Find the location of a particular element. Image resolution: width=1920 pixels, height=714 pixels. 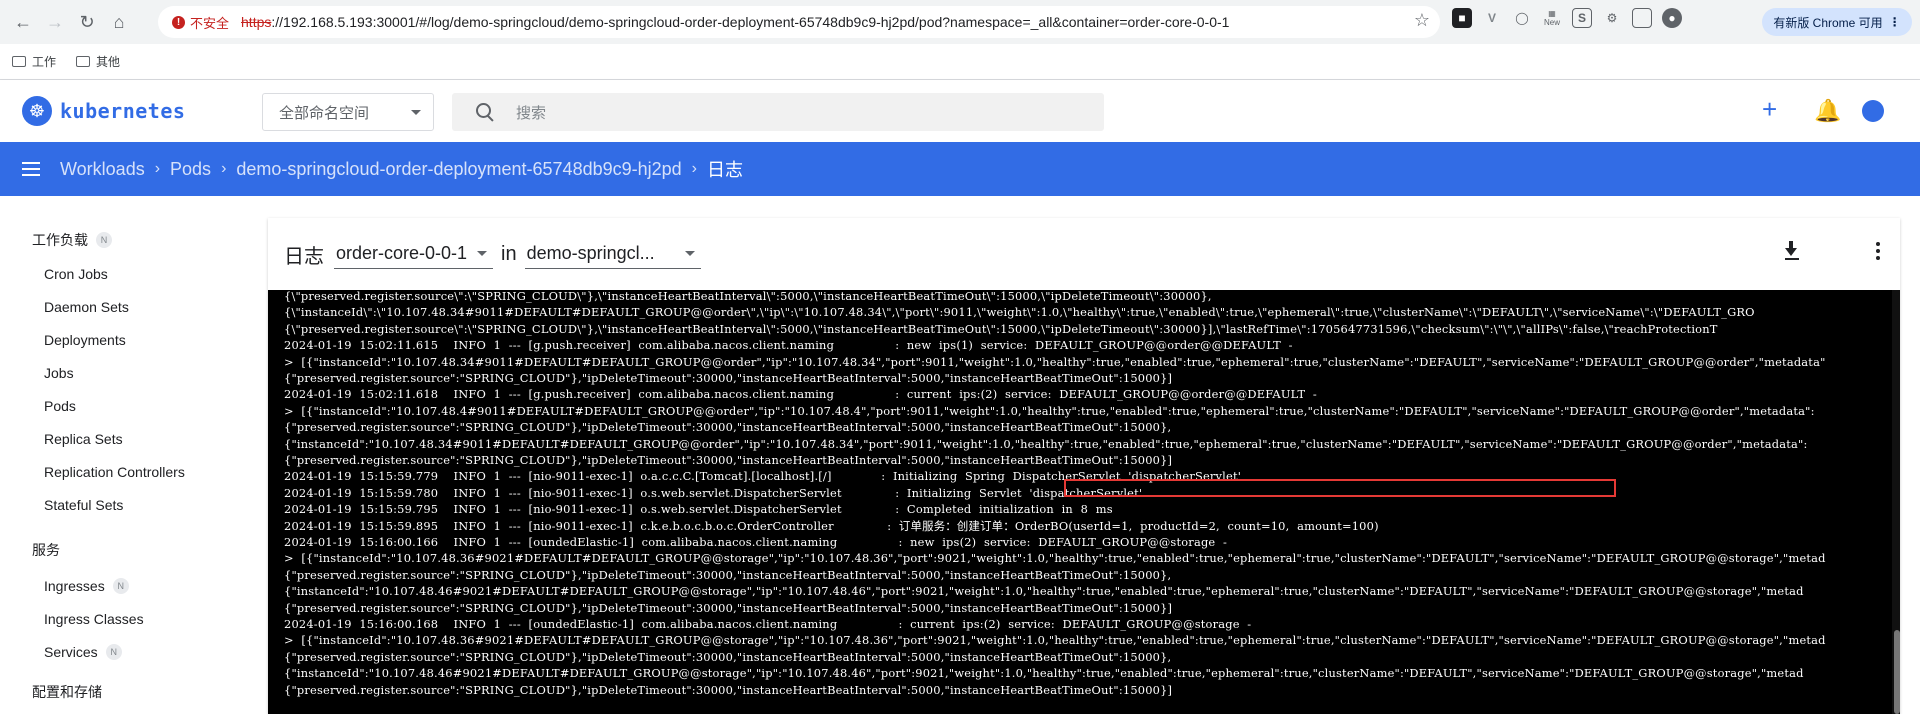

bookmark-star-icon: ☆ is located at coordinates (1422, 20).